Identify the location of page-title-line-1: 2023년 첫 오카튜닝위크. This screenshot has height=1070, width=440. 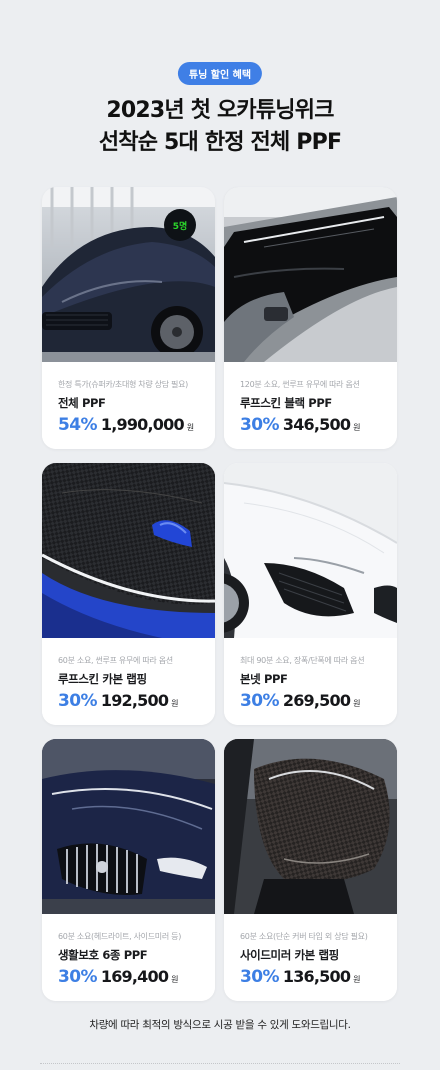
(220, 110).